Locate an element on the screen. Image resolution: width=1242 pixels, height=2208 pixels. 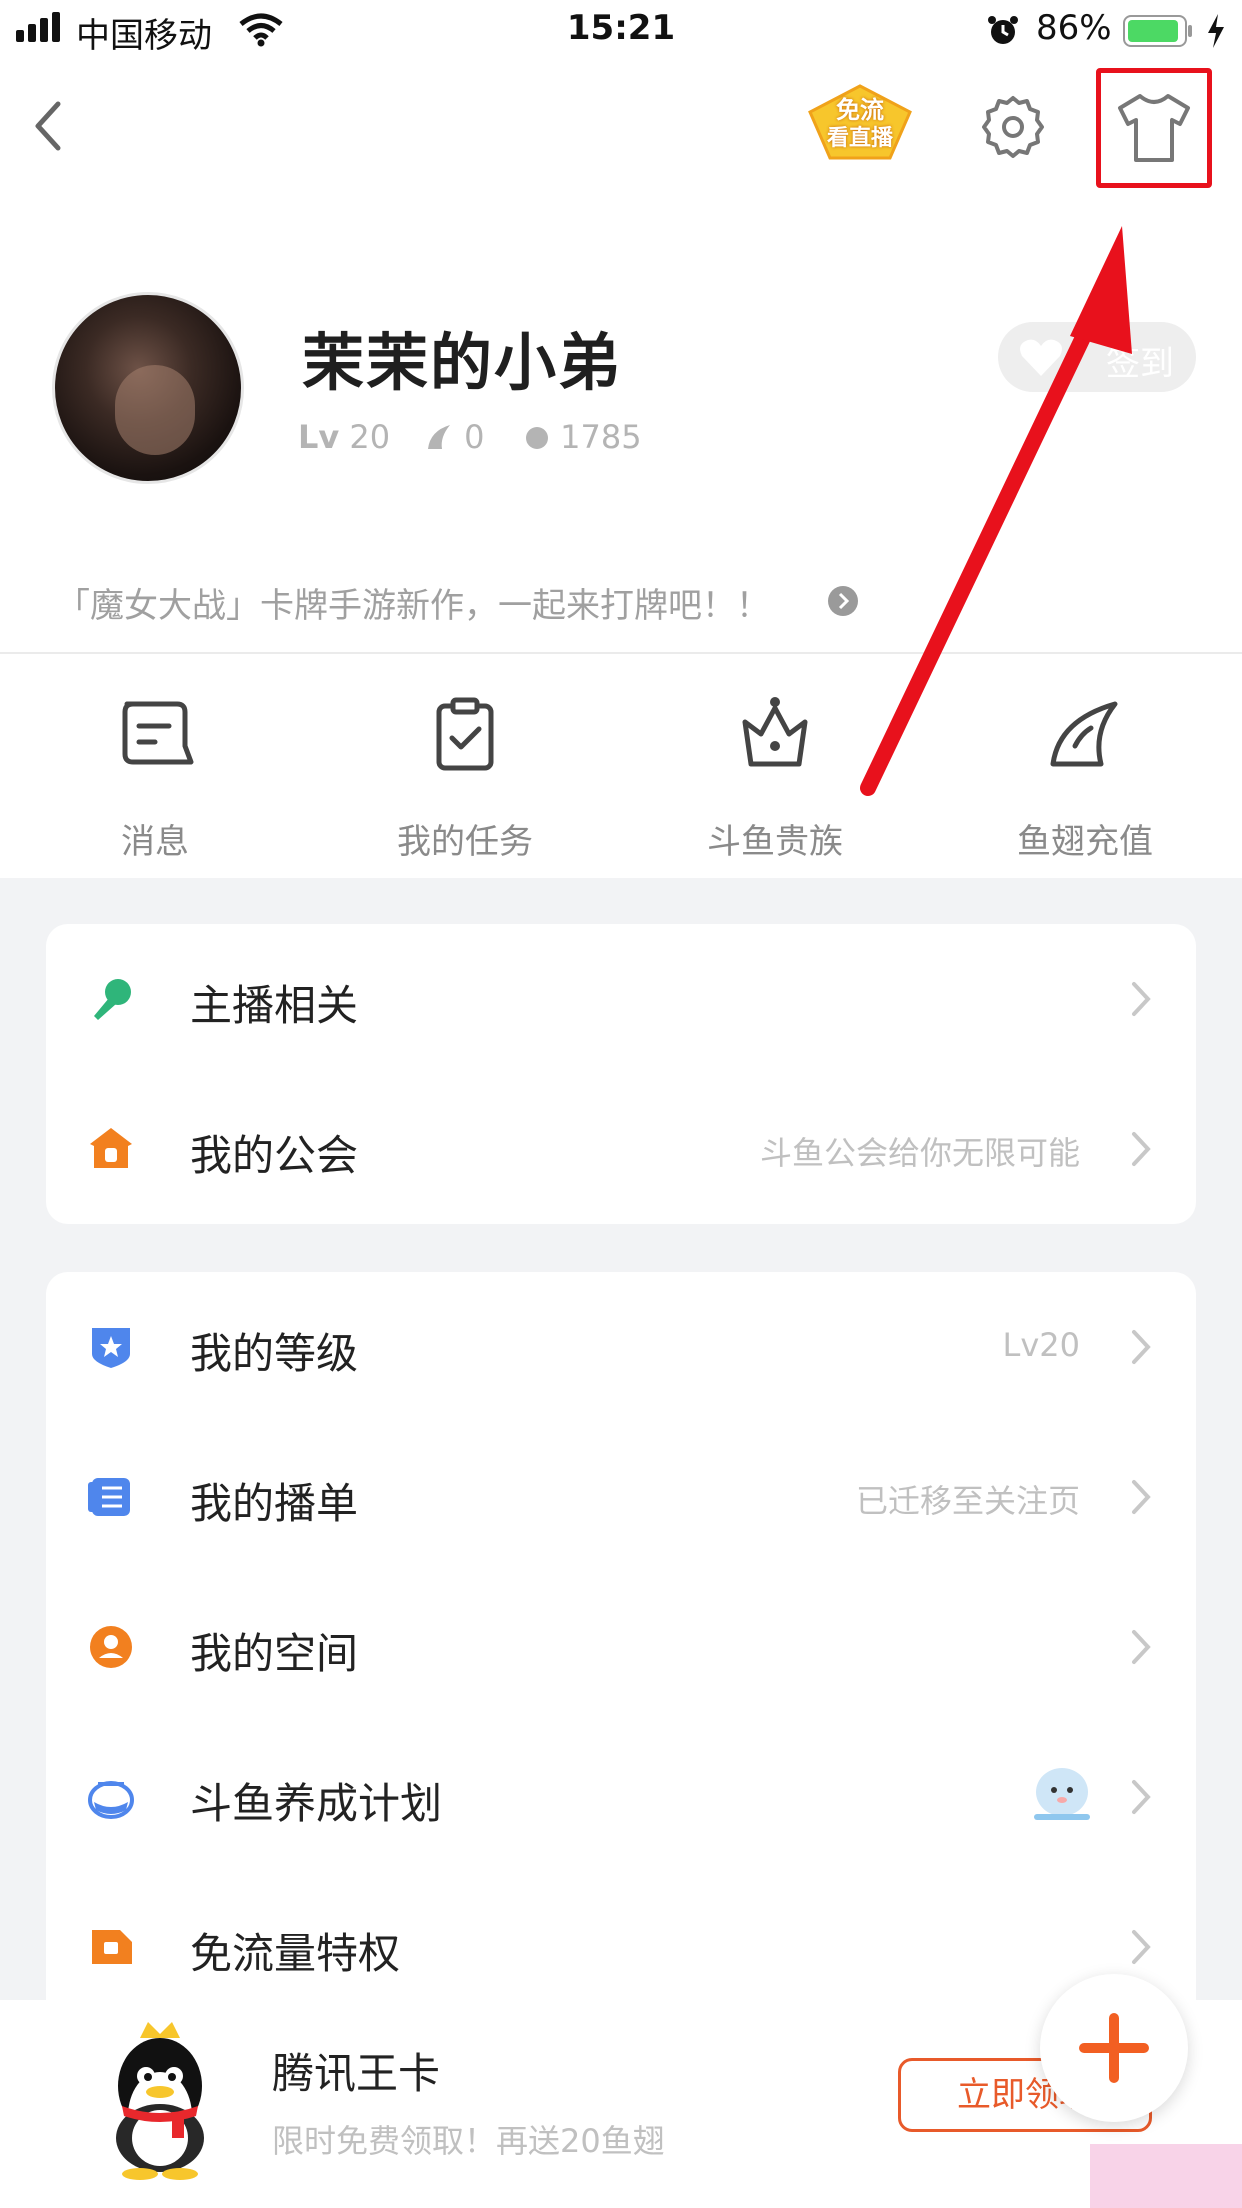
task-clipboard-icon is located at coordinates (465, 734).